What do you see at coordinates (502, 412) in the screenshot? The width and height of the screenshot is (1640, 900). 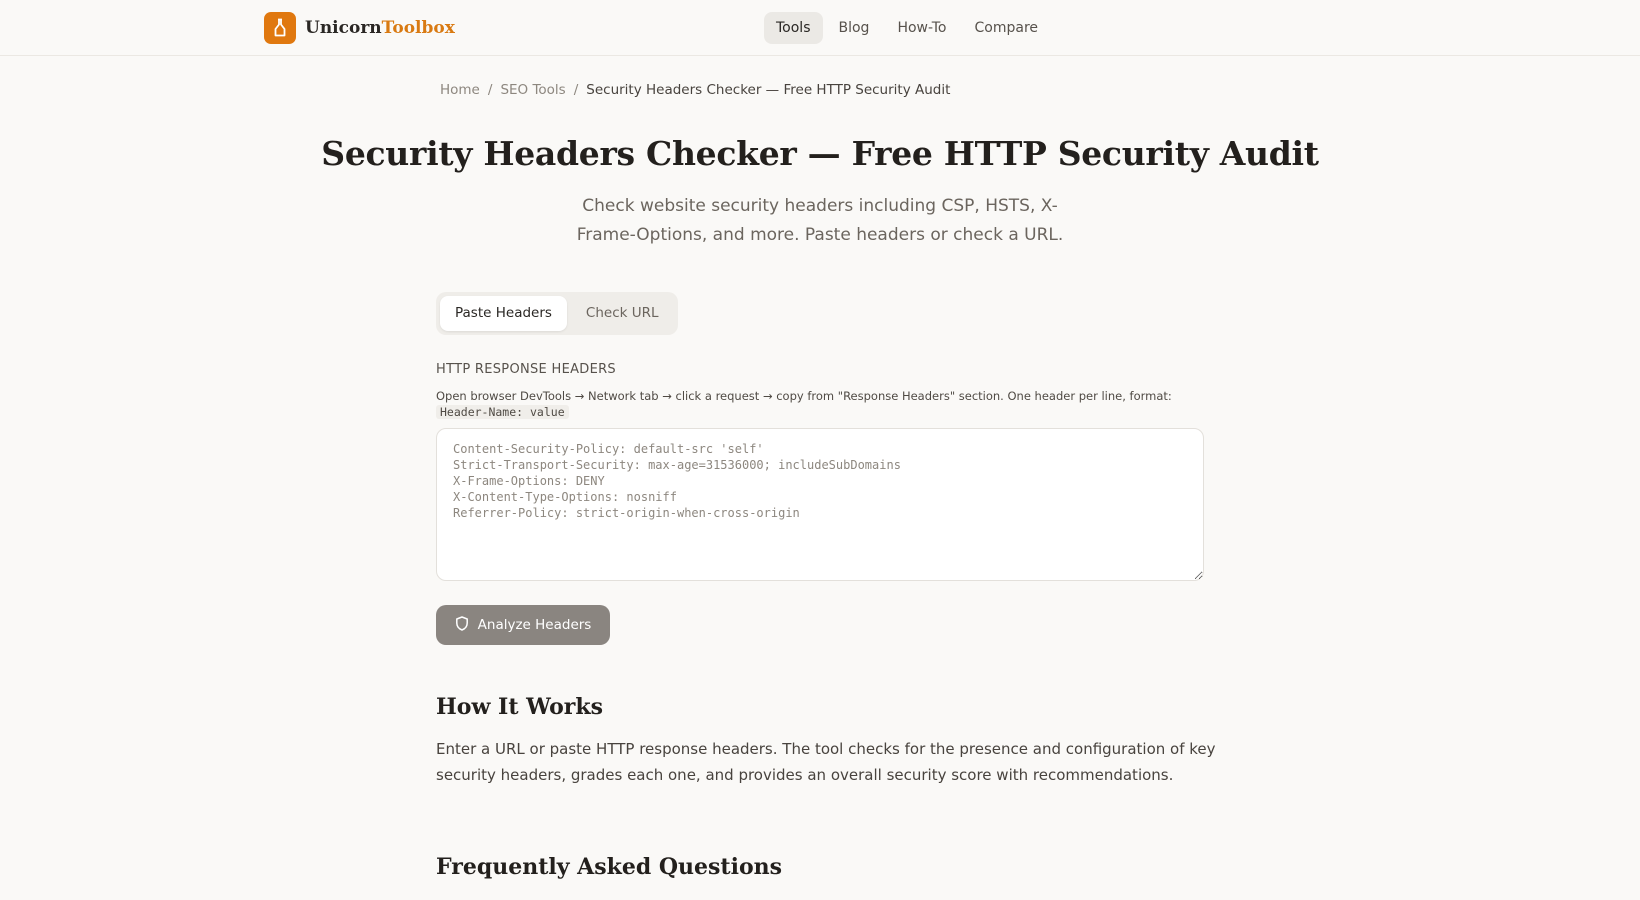 I see `help-format-code: Header-Name: value` at bounding box center [502, 412].